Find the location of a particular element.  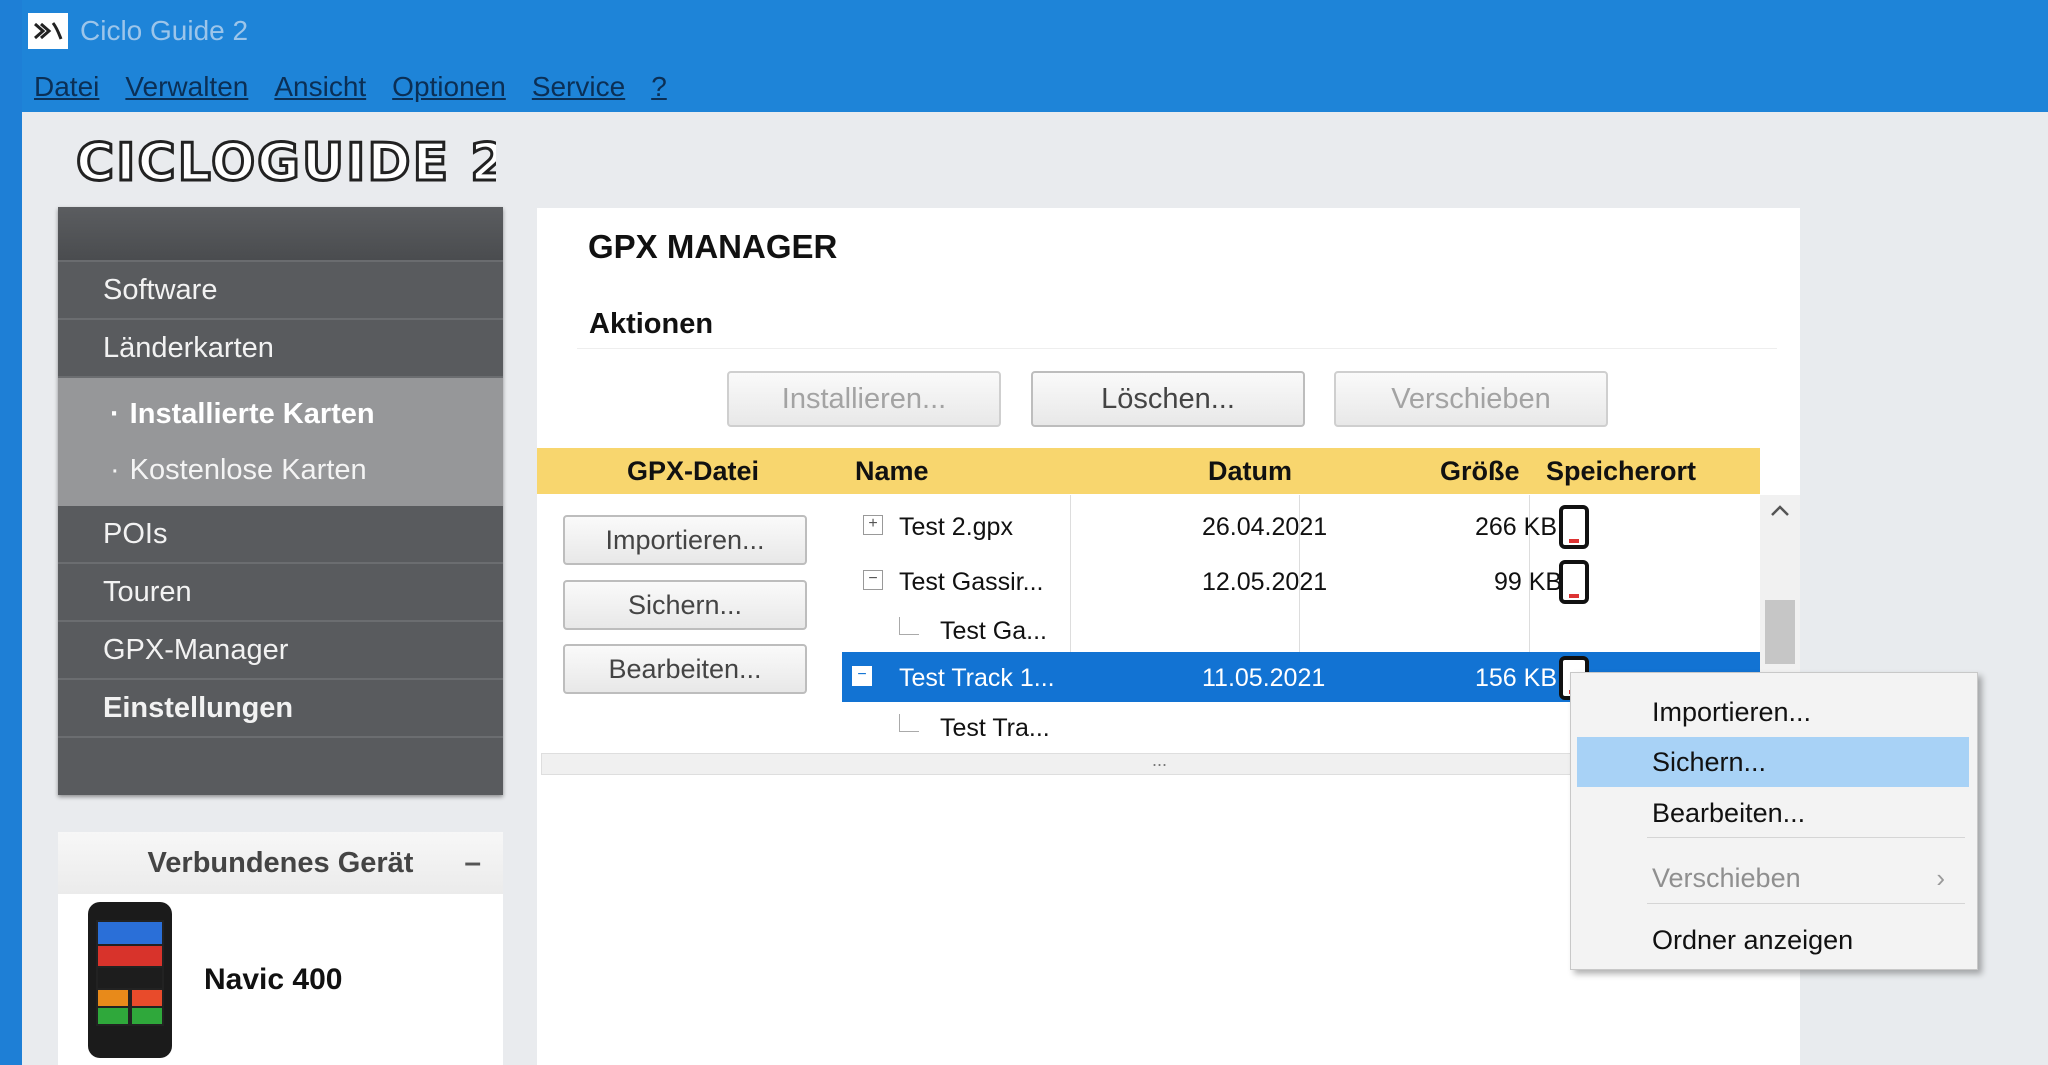

chevron-right-icon: › is located at coordinates (1940, 877).